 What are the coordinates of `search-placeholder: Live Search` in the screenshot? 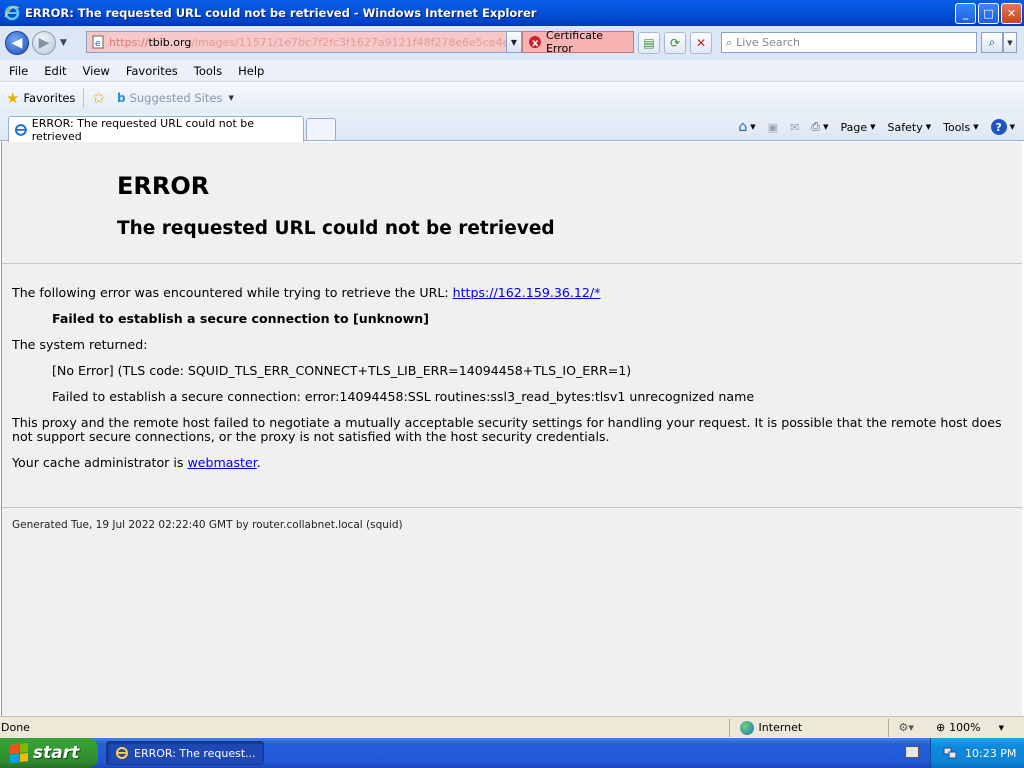 It's located at (768, 42).